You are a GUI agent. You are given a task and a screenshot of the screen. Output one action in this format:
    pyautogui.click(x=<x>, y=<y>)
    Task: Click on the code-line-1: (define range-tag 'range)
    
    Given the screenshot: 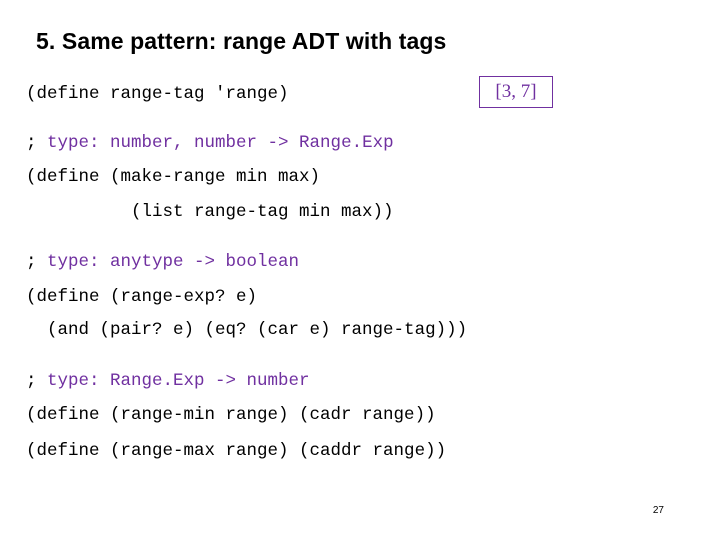 What is the action you would take?
    pyautogui.click(x=157, y=94)
    